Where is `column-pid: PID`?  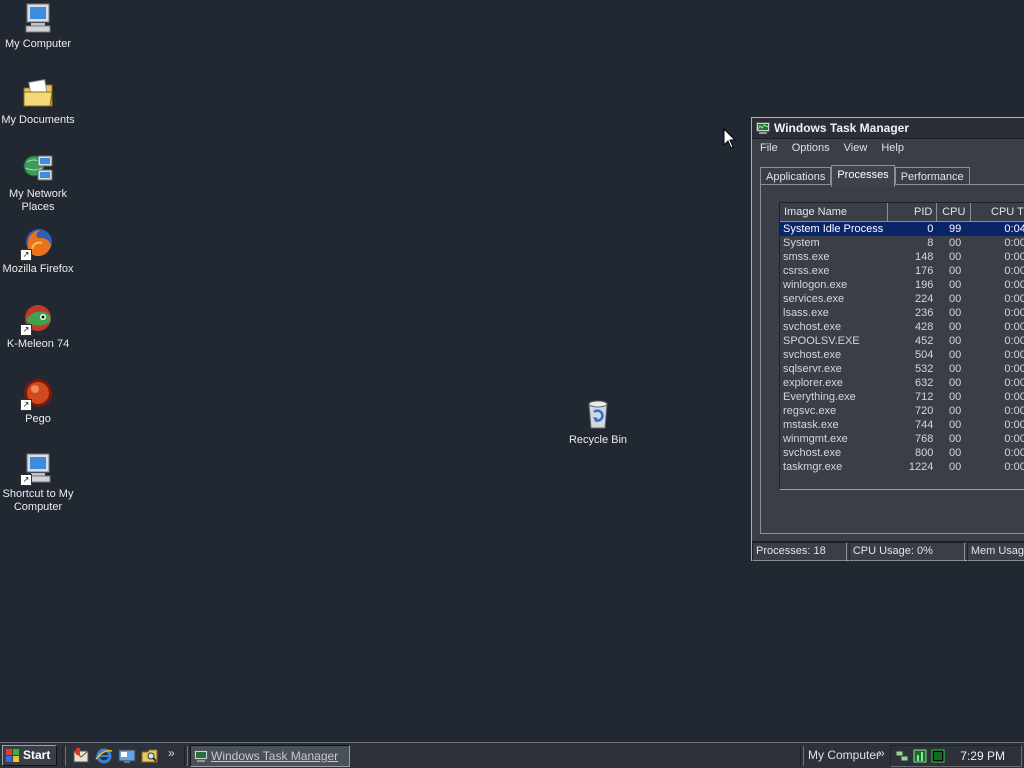
column-pid: PID is located at coordinates (913, 212).